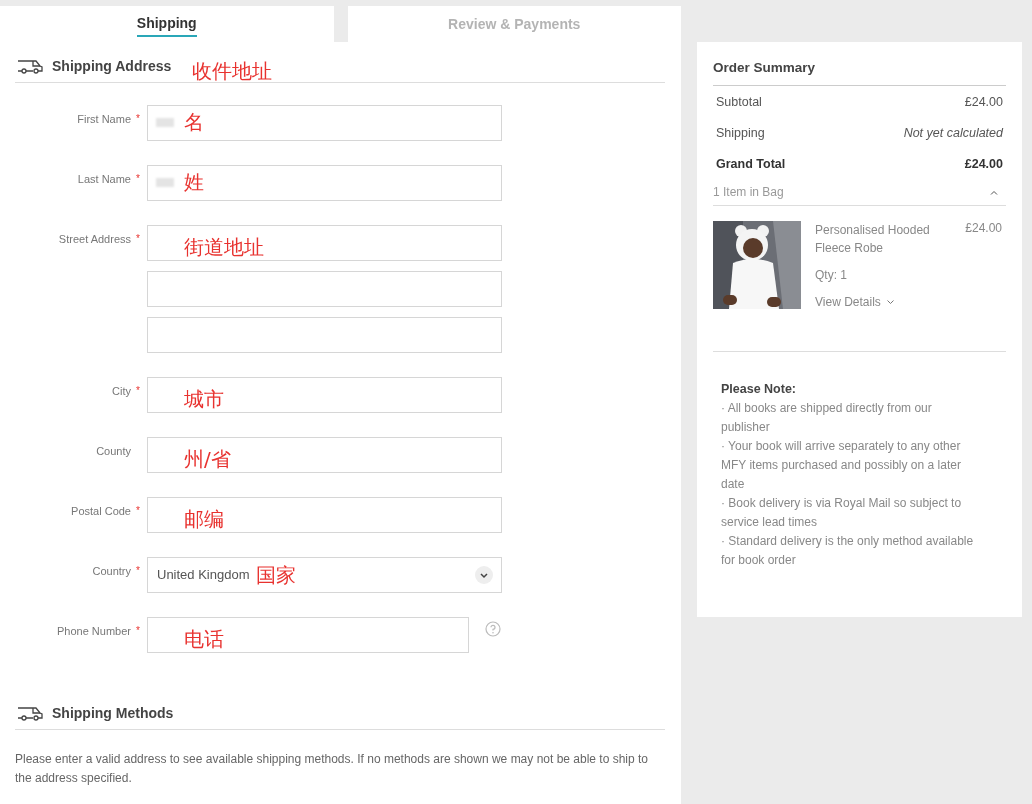 Image resolution: width=1032 pixels, height=804 pixels. What do you see at coordinates (831, 275) in the screenshot?
I see `quantity: Qty: 1` at bounding box center [831, 275].